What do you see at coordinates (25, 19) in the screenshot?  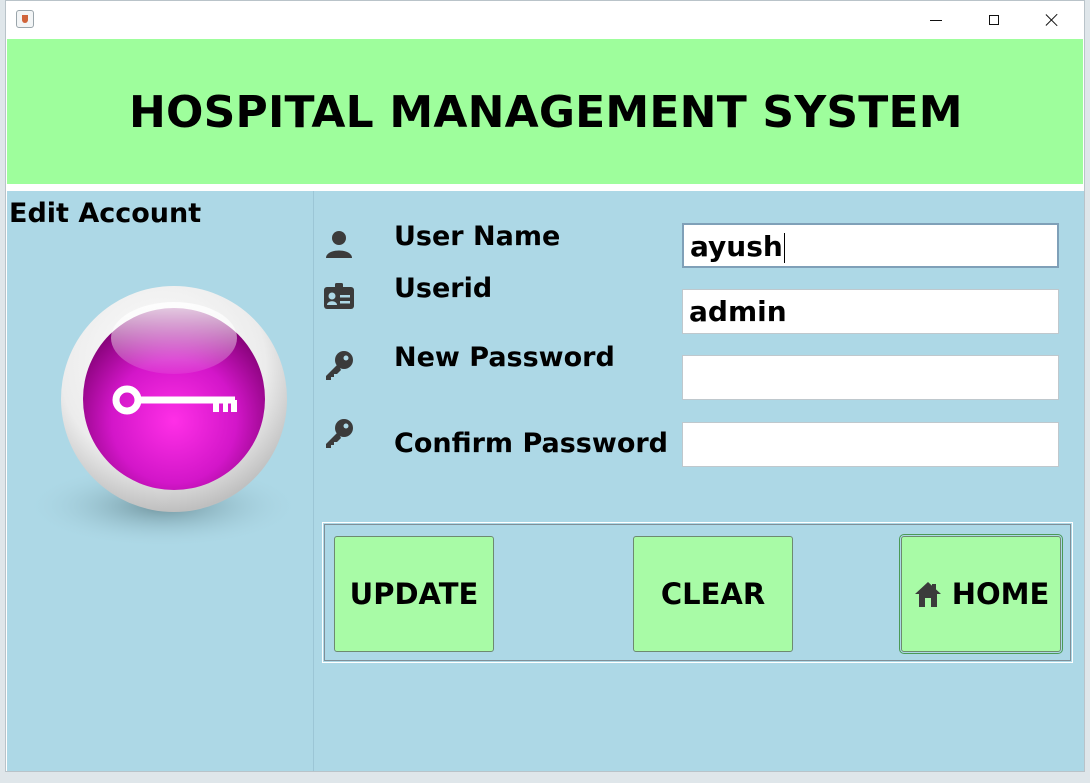 I see `java-cup-icon` at bounding box center [25, 19].